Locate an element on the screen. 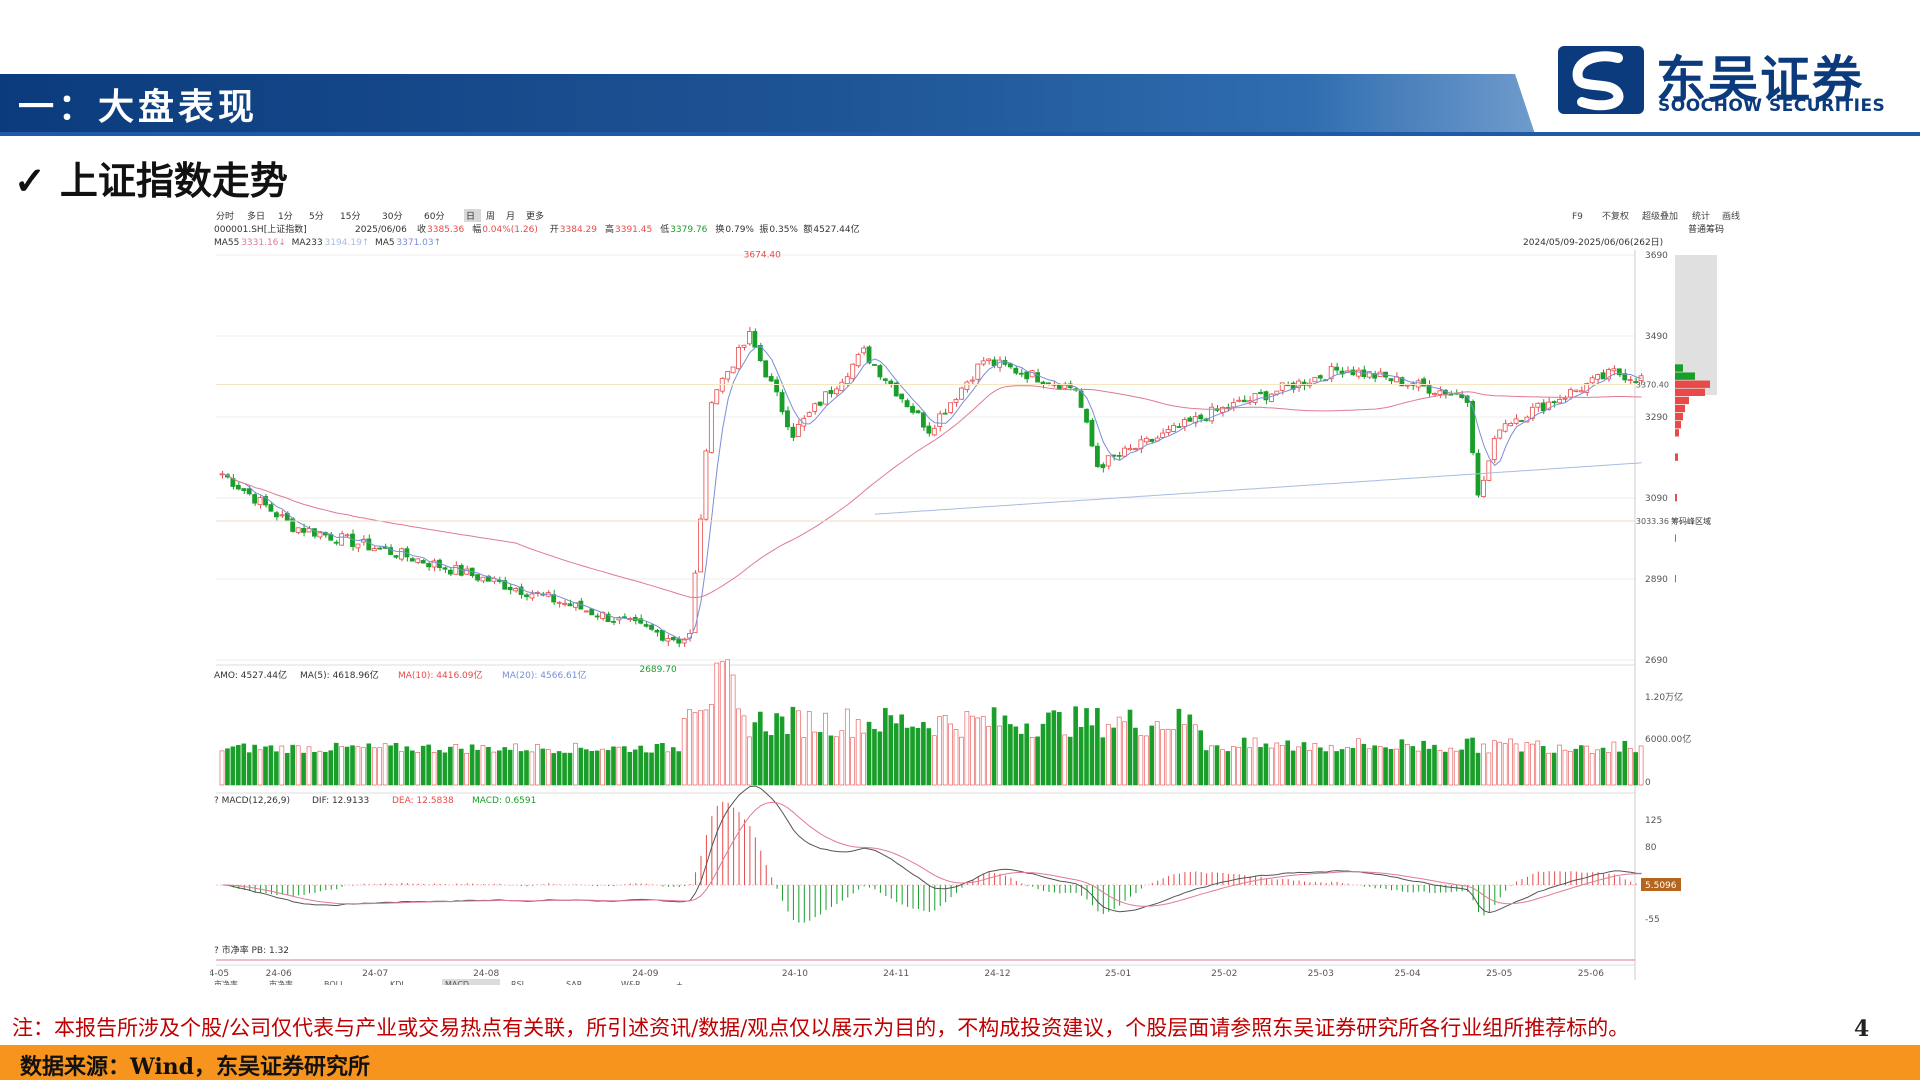  toolbar-item-2: 超级叠加 is located at coordinates (1660, 216).